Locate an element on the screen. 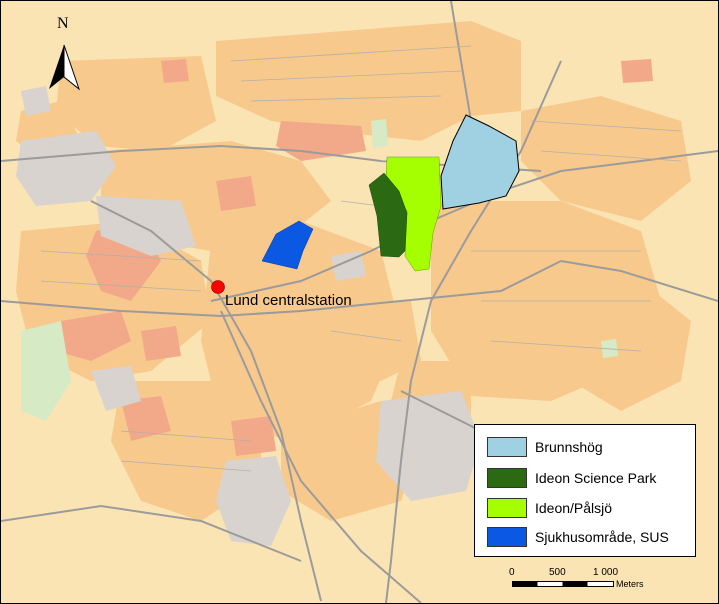 The height and width of the screenshot is (604, 719). station-marker is located at coordinates (218, 287).